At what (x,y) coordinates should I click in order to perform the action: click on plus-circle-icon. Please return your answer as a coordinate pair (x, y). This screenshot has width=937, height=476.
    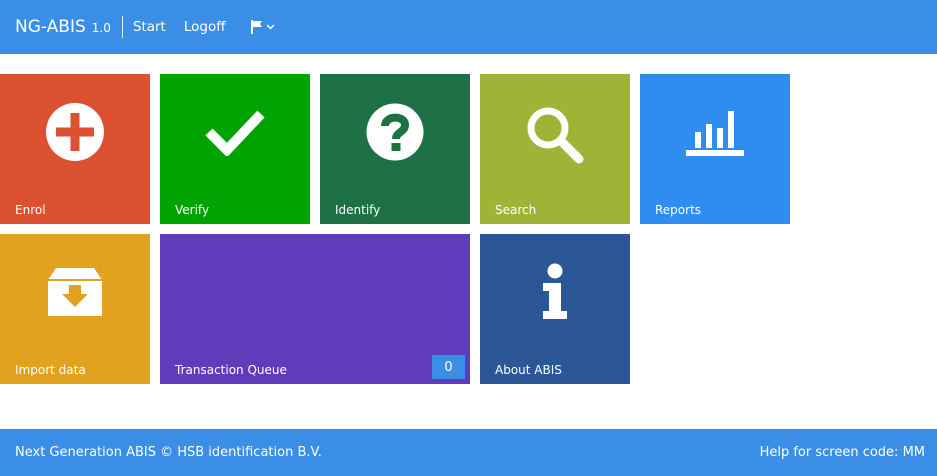
    Looking at the image, I should click on (75, 132).